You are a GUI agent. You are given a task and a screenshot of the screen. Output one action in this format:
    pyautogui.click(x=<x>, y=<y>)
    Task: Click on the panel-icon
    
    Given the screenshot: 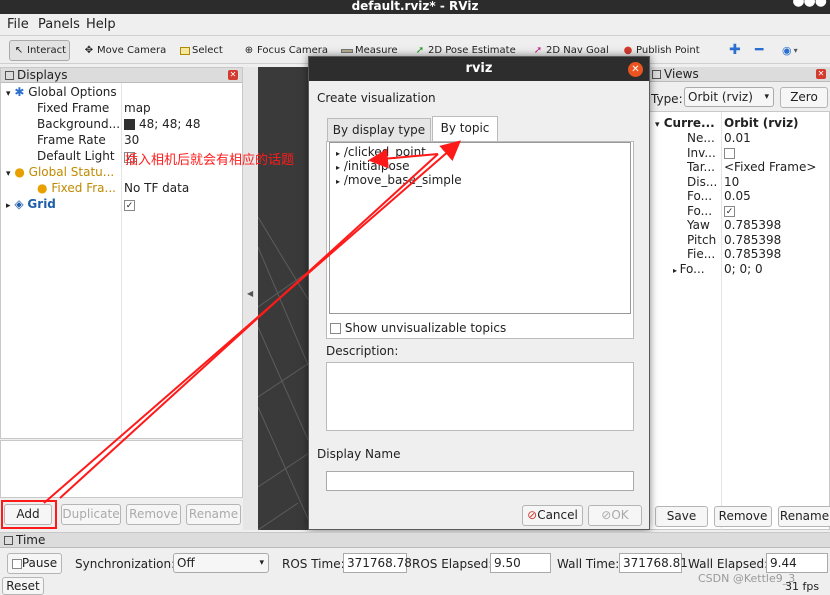 What is the action you would take?
    pyautogui.click(x=8, y=540)
    